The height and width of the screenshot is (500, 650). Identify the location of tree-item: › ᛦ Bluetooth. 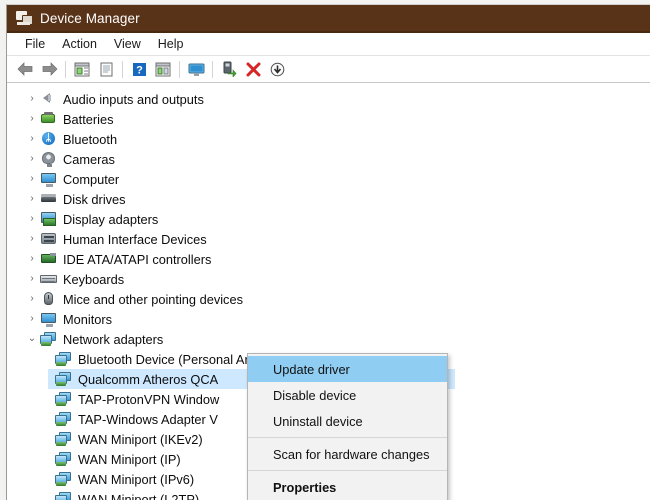
(328, 139).